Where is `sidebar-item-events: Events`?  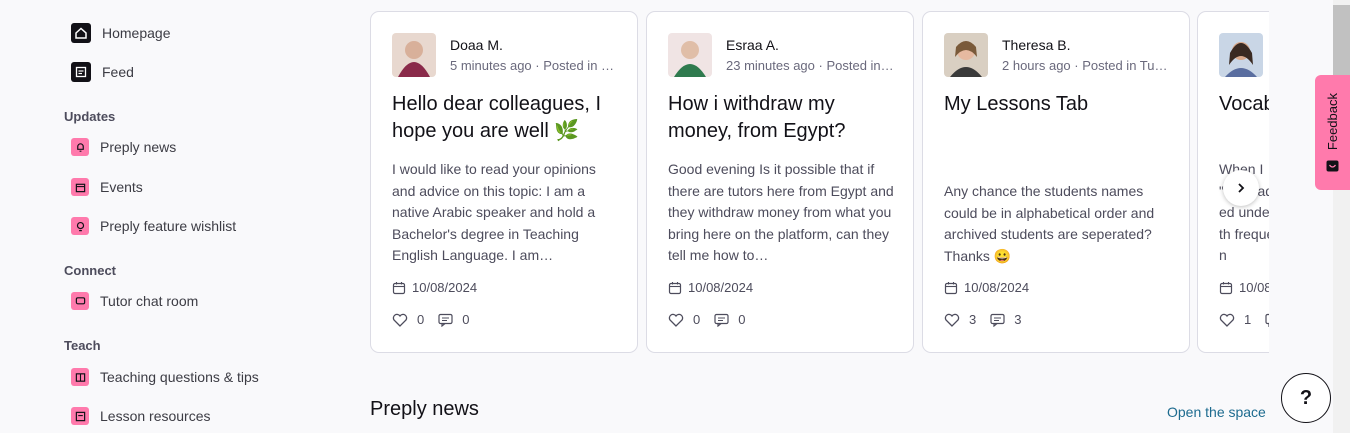 sidebar-item-events: Events is located at coordinates (103, 187).